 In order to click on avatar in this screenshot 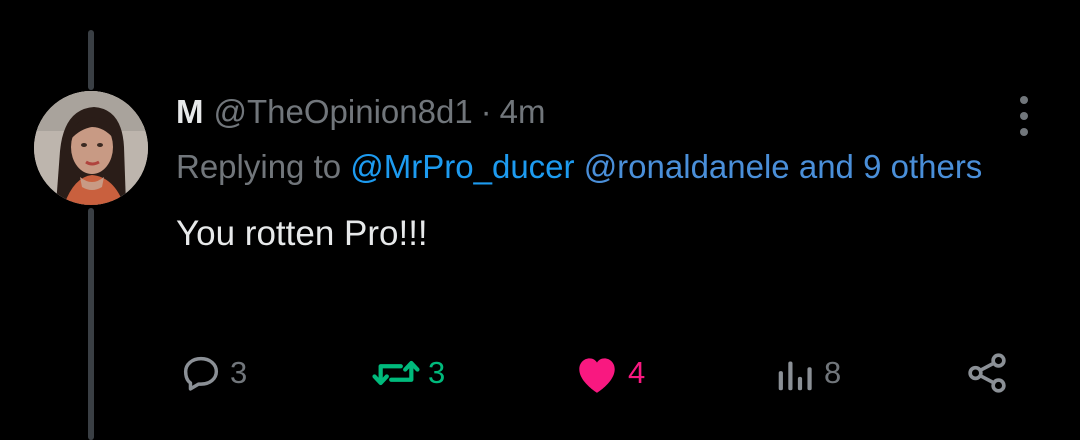, I will do `click(91, 148)`.